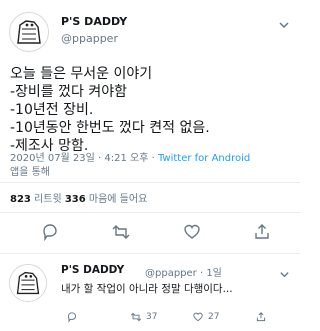  I want to click on display-name: P'S DADDY, so click(94, 21).